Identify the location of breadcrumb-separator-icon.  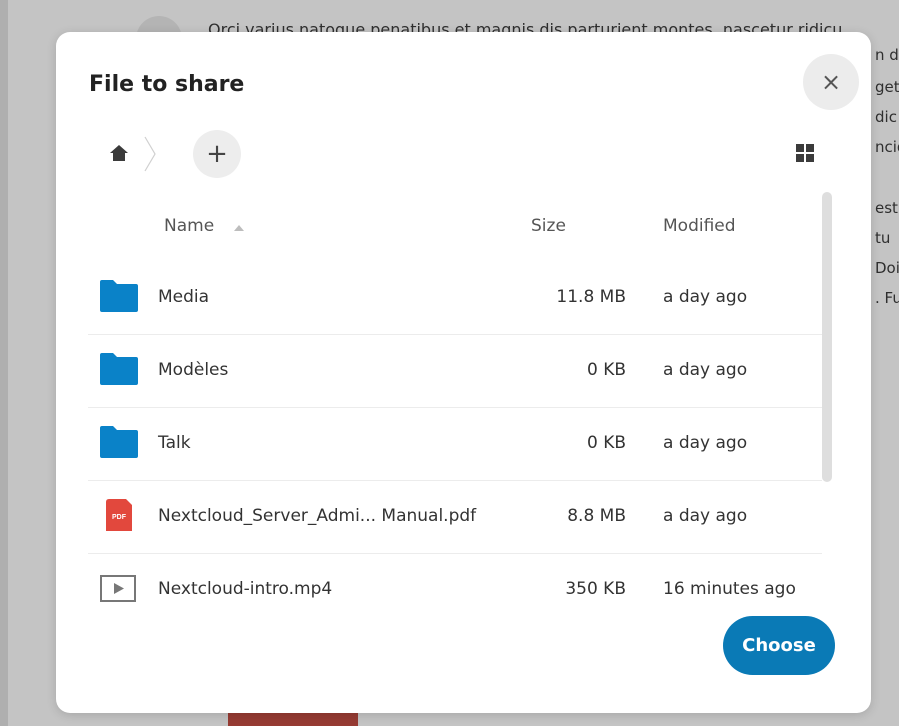
(150, 154).